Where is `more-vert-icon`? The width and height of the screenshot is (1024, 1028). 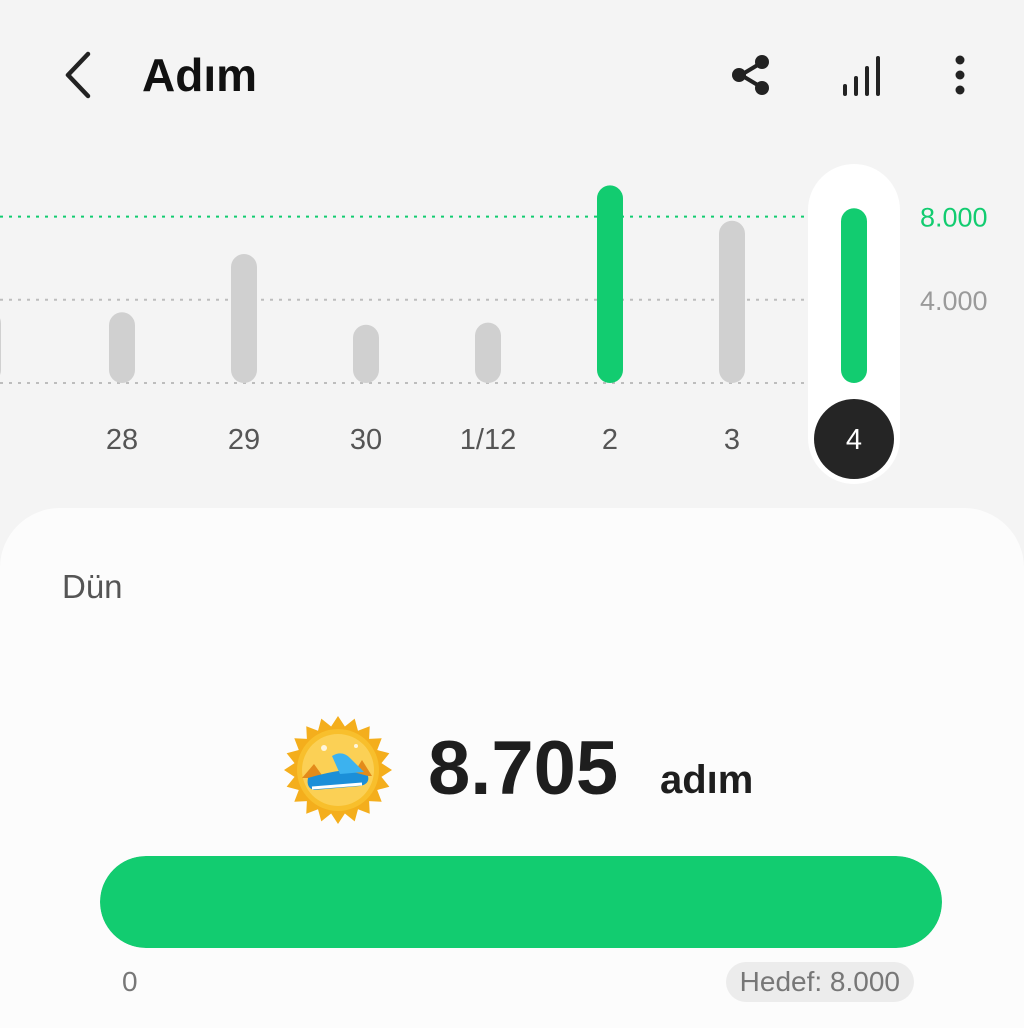
more-vert-icon is located at coordinates (960, 75).